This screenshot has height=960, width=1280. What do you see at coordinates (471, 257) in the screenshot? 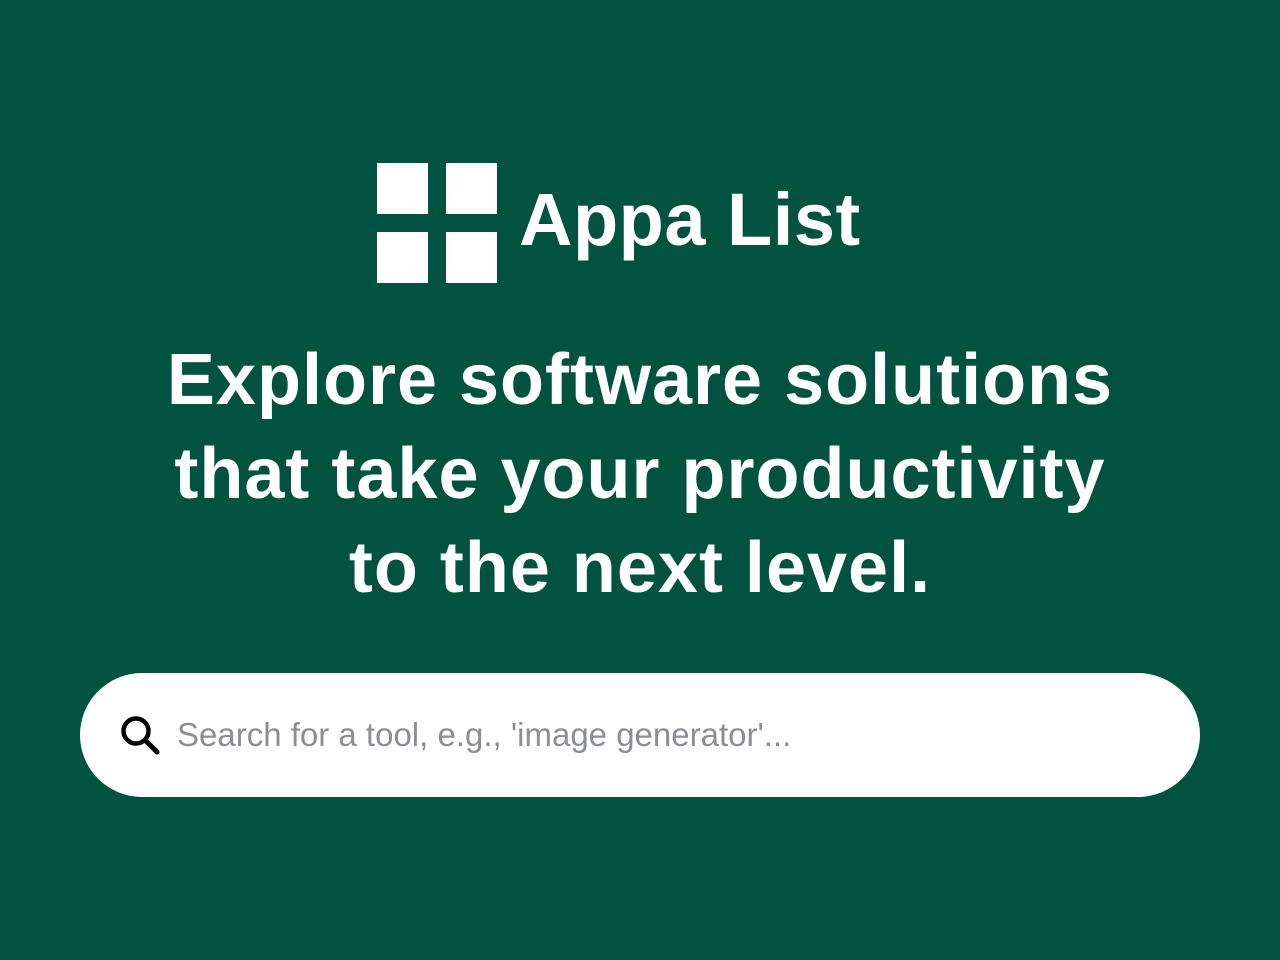
I see `logo-square-bottom-right` at bounding box center [471, 257].